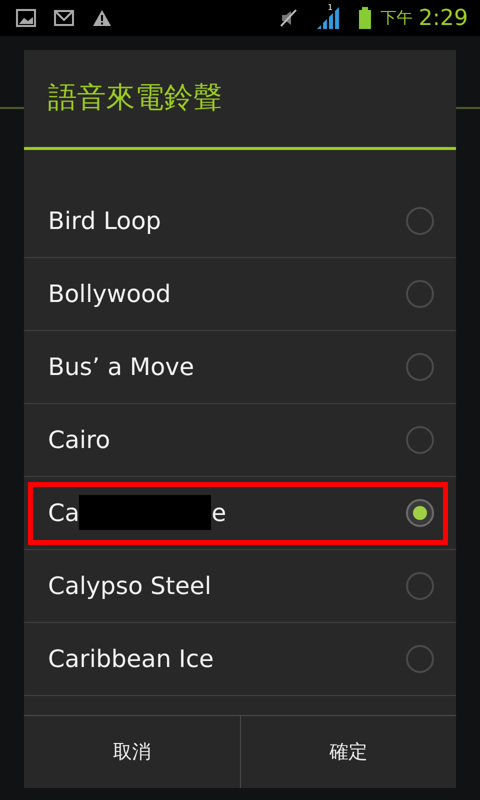  I want to click on ringtone-label: Bus’ a Move, so click(227, 366).